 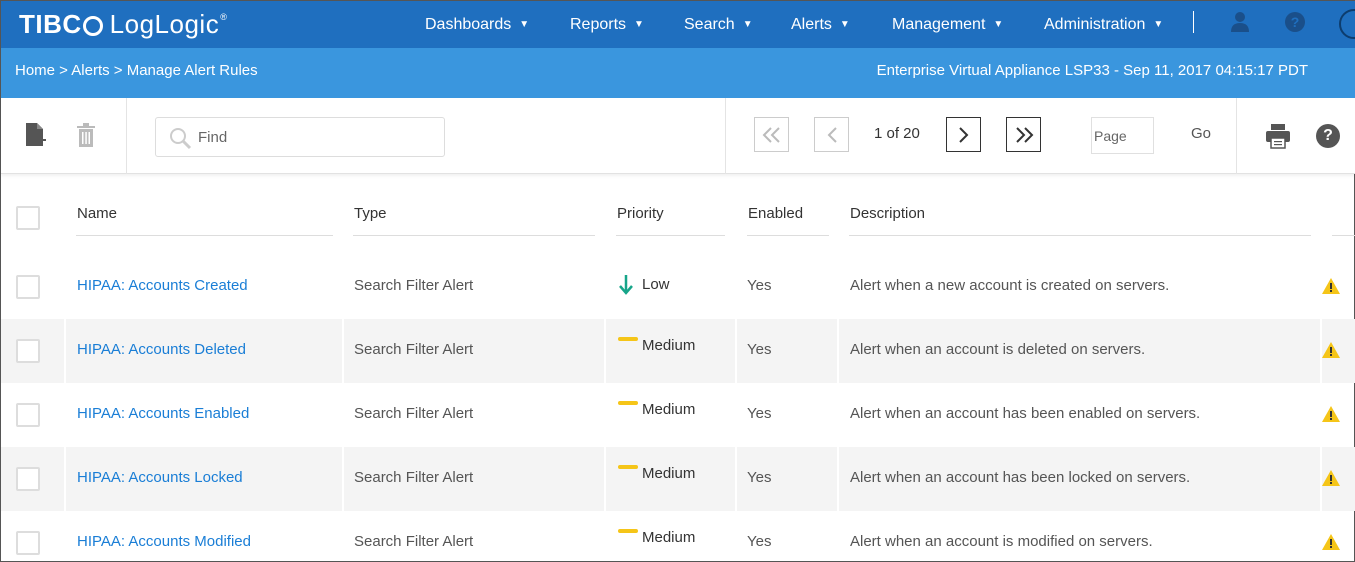 I want to click on double-chevron-left-icon, so click(x=771, y=134).